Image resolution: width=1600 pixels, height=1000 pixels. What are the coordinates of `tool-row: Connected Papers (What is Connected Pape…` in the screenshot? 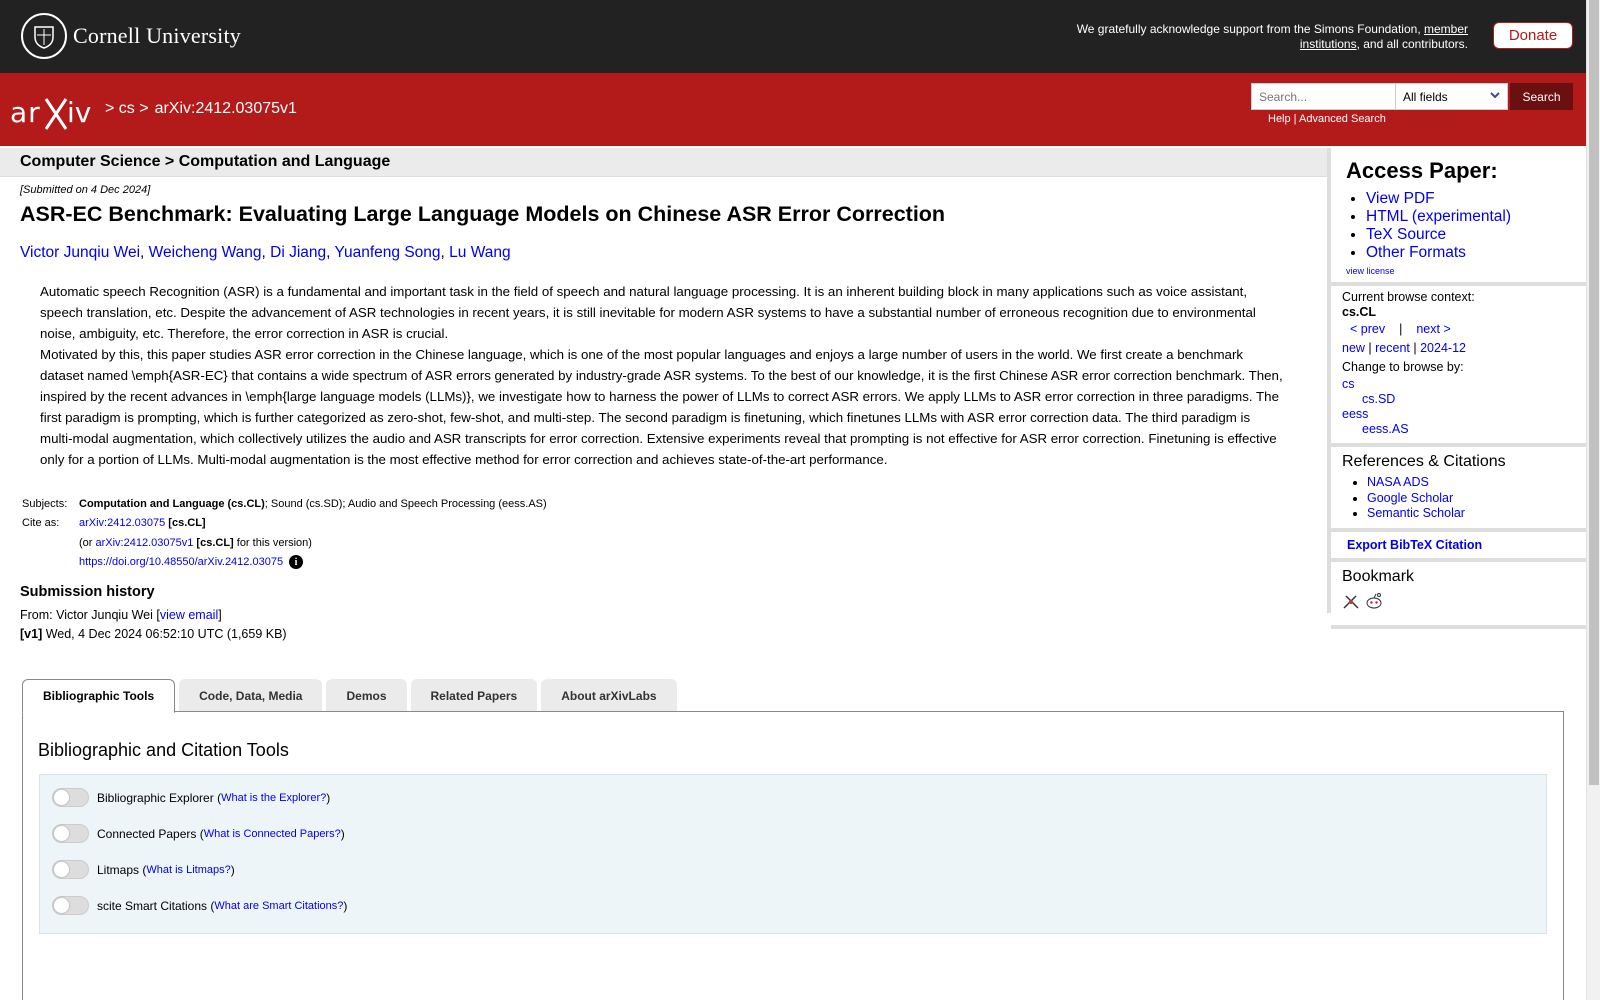 It's located at (198, 833).